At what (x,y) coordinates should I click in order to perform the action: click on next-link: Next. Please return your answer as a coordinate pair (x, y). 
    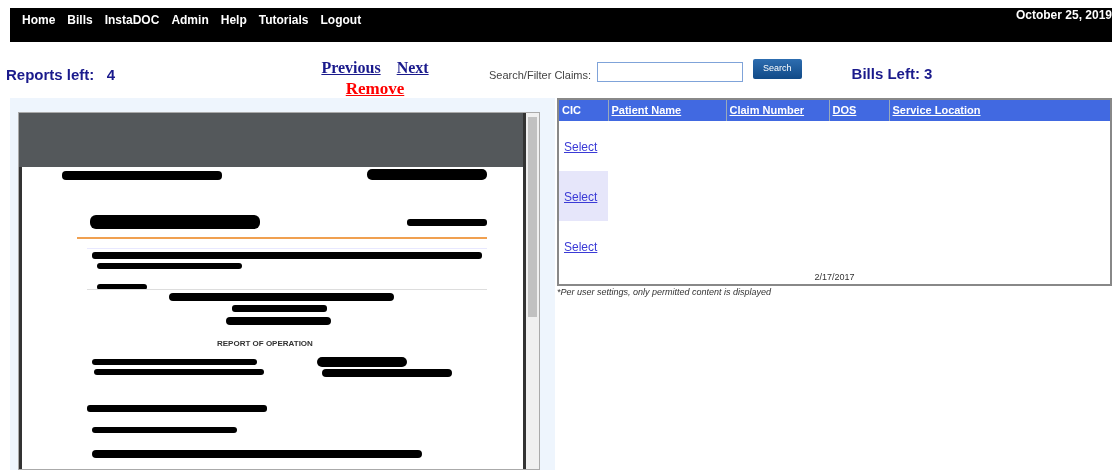
    Looking at the image, I should click on (412, 68).